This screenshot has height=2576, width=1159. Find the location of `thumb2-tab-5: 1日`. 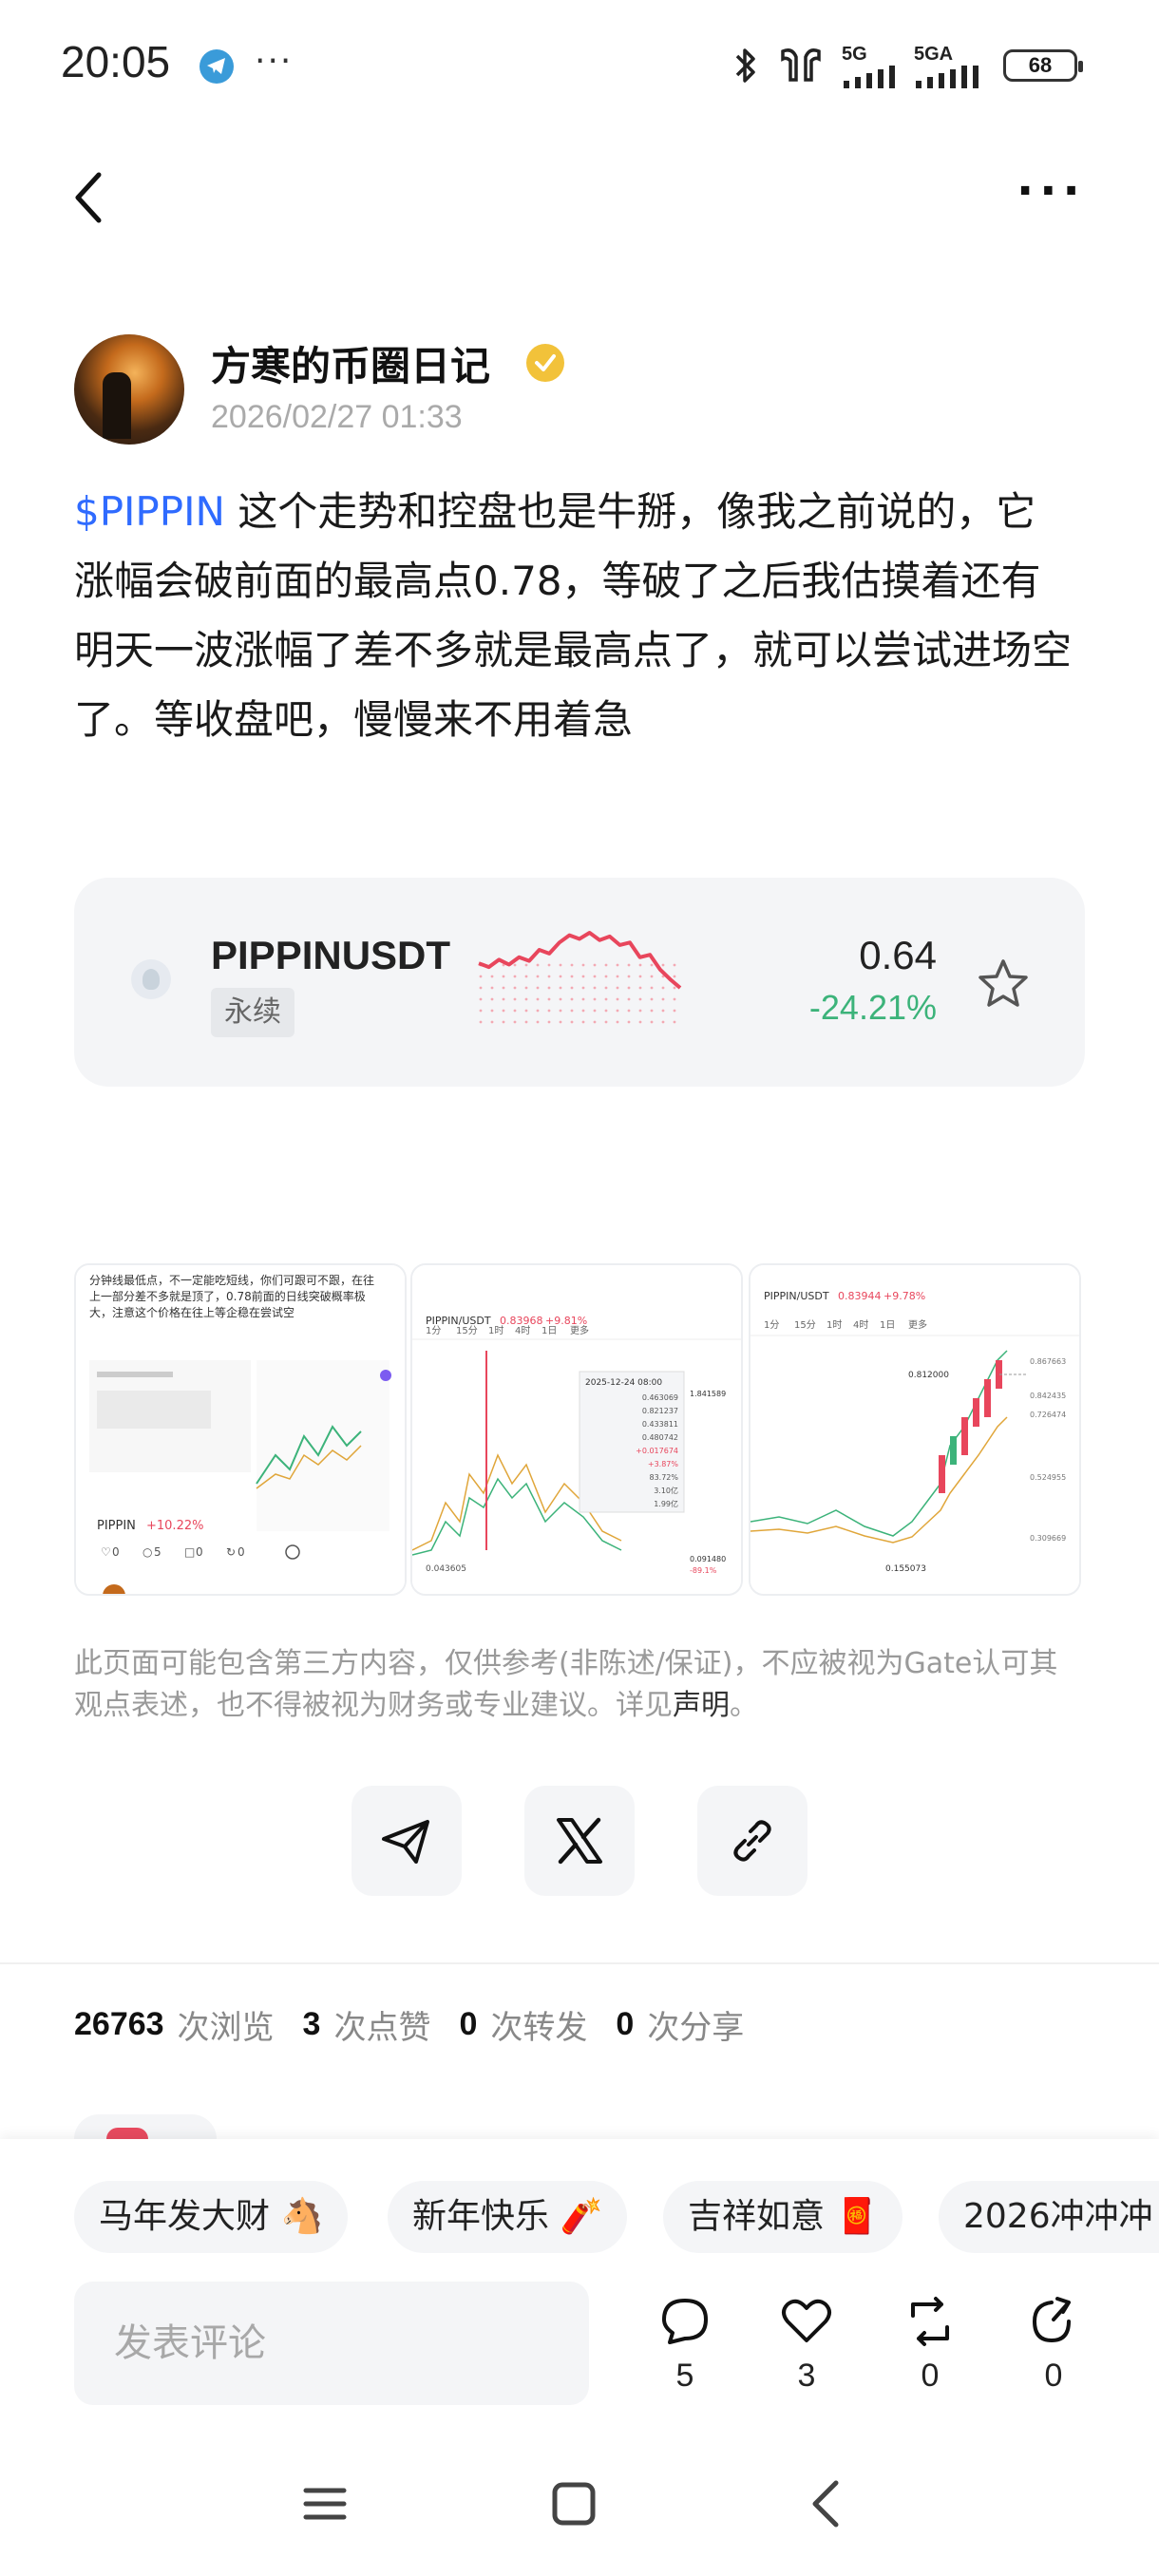

thumb2-tab-5: 1日 is located at coordinates (549, 1331).